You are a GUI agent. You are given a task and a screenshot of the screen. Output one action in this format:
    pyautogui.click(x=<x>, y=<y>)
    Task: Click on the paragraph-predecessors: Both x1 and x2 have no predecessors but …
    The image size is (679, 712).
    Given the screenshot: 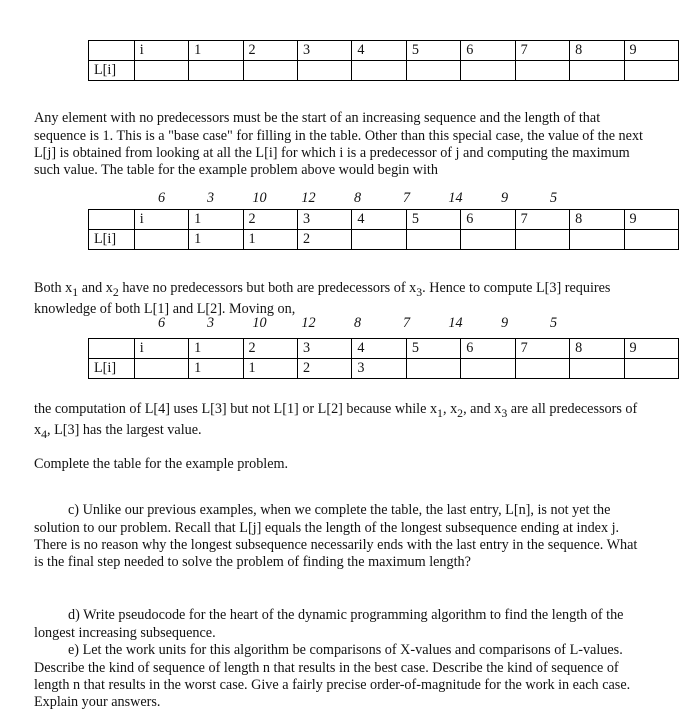 What is the action you would take?
    pyautogui.click(x=340, y=299)
    